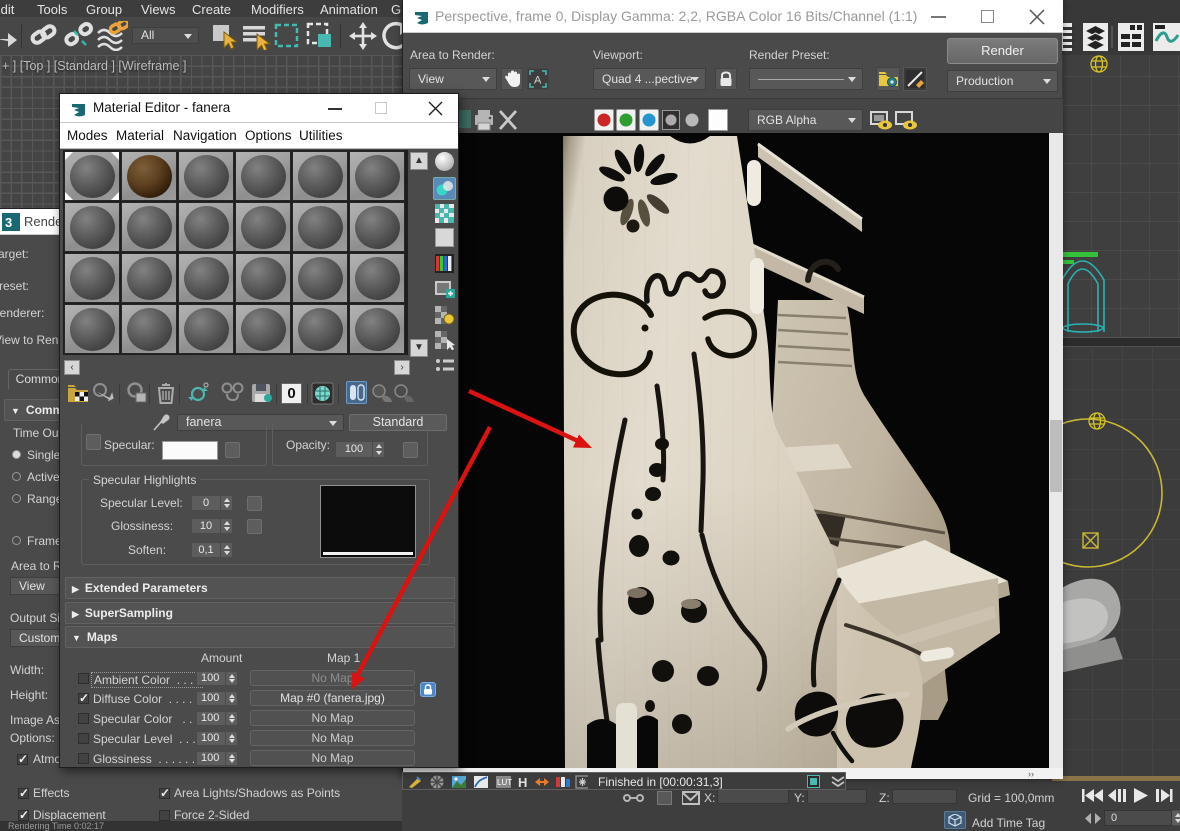 The width and height of the screenshot is (1180, 831). What do you see at coordinates (538, 81) in the screenshot?
I see `svg-text: A` at bounding box center [538, 81].